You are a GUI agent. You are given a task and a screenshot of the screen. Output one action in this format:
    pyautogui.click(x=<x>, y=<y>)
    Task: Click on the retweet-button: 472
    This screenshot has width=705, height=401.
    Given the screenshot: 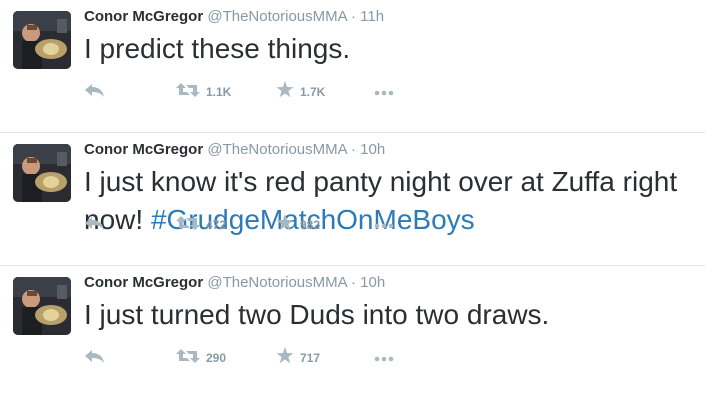 What is the action you would take?
    pyautogui.click(x=201, y=225)
    